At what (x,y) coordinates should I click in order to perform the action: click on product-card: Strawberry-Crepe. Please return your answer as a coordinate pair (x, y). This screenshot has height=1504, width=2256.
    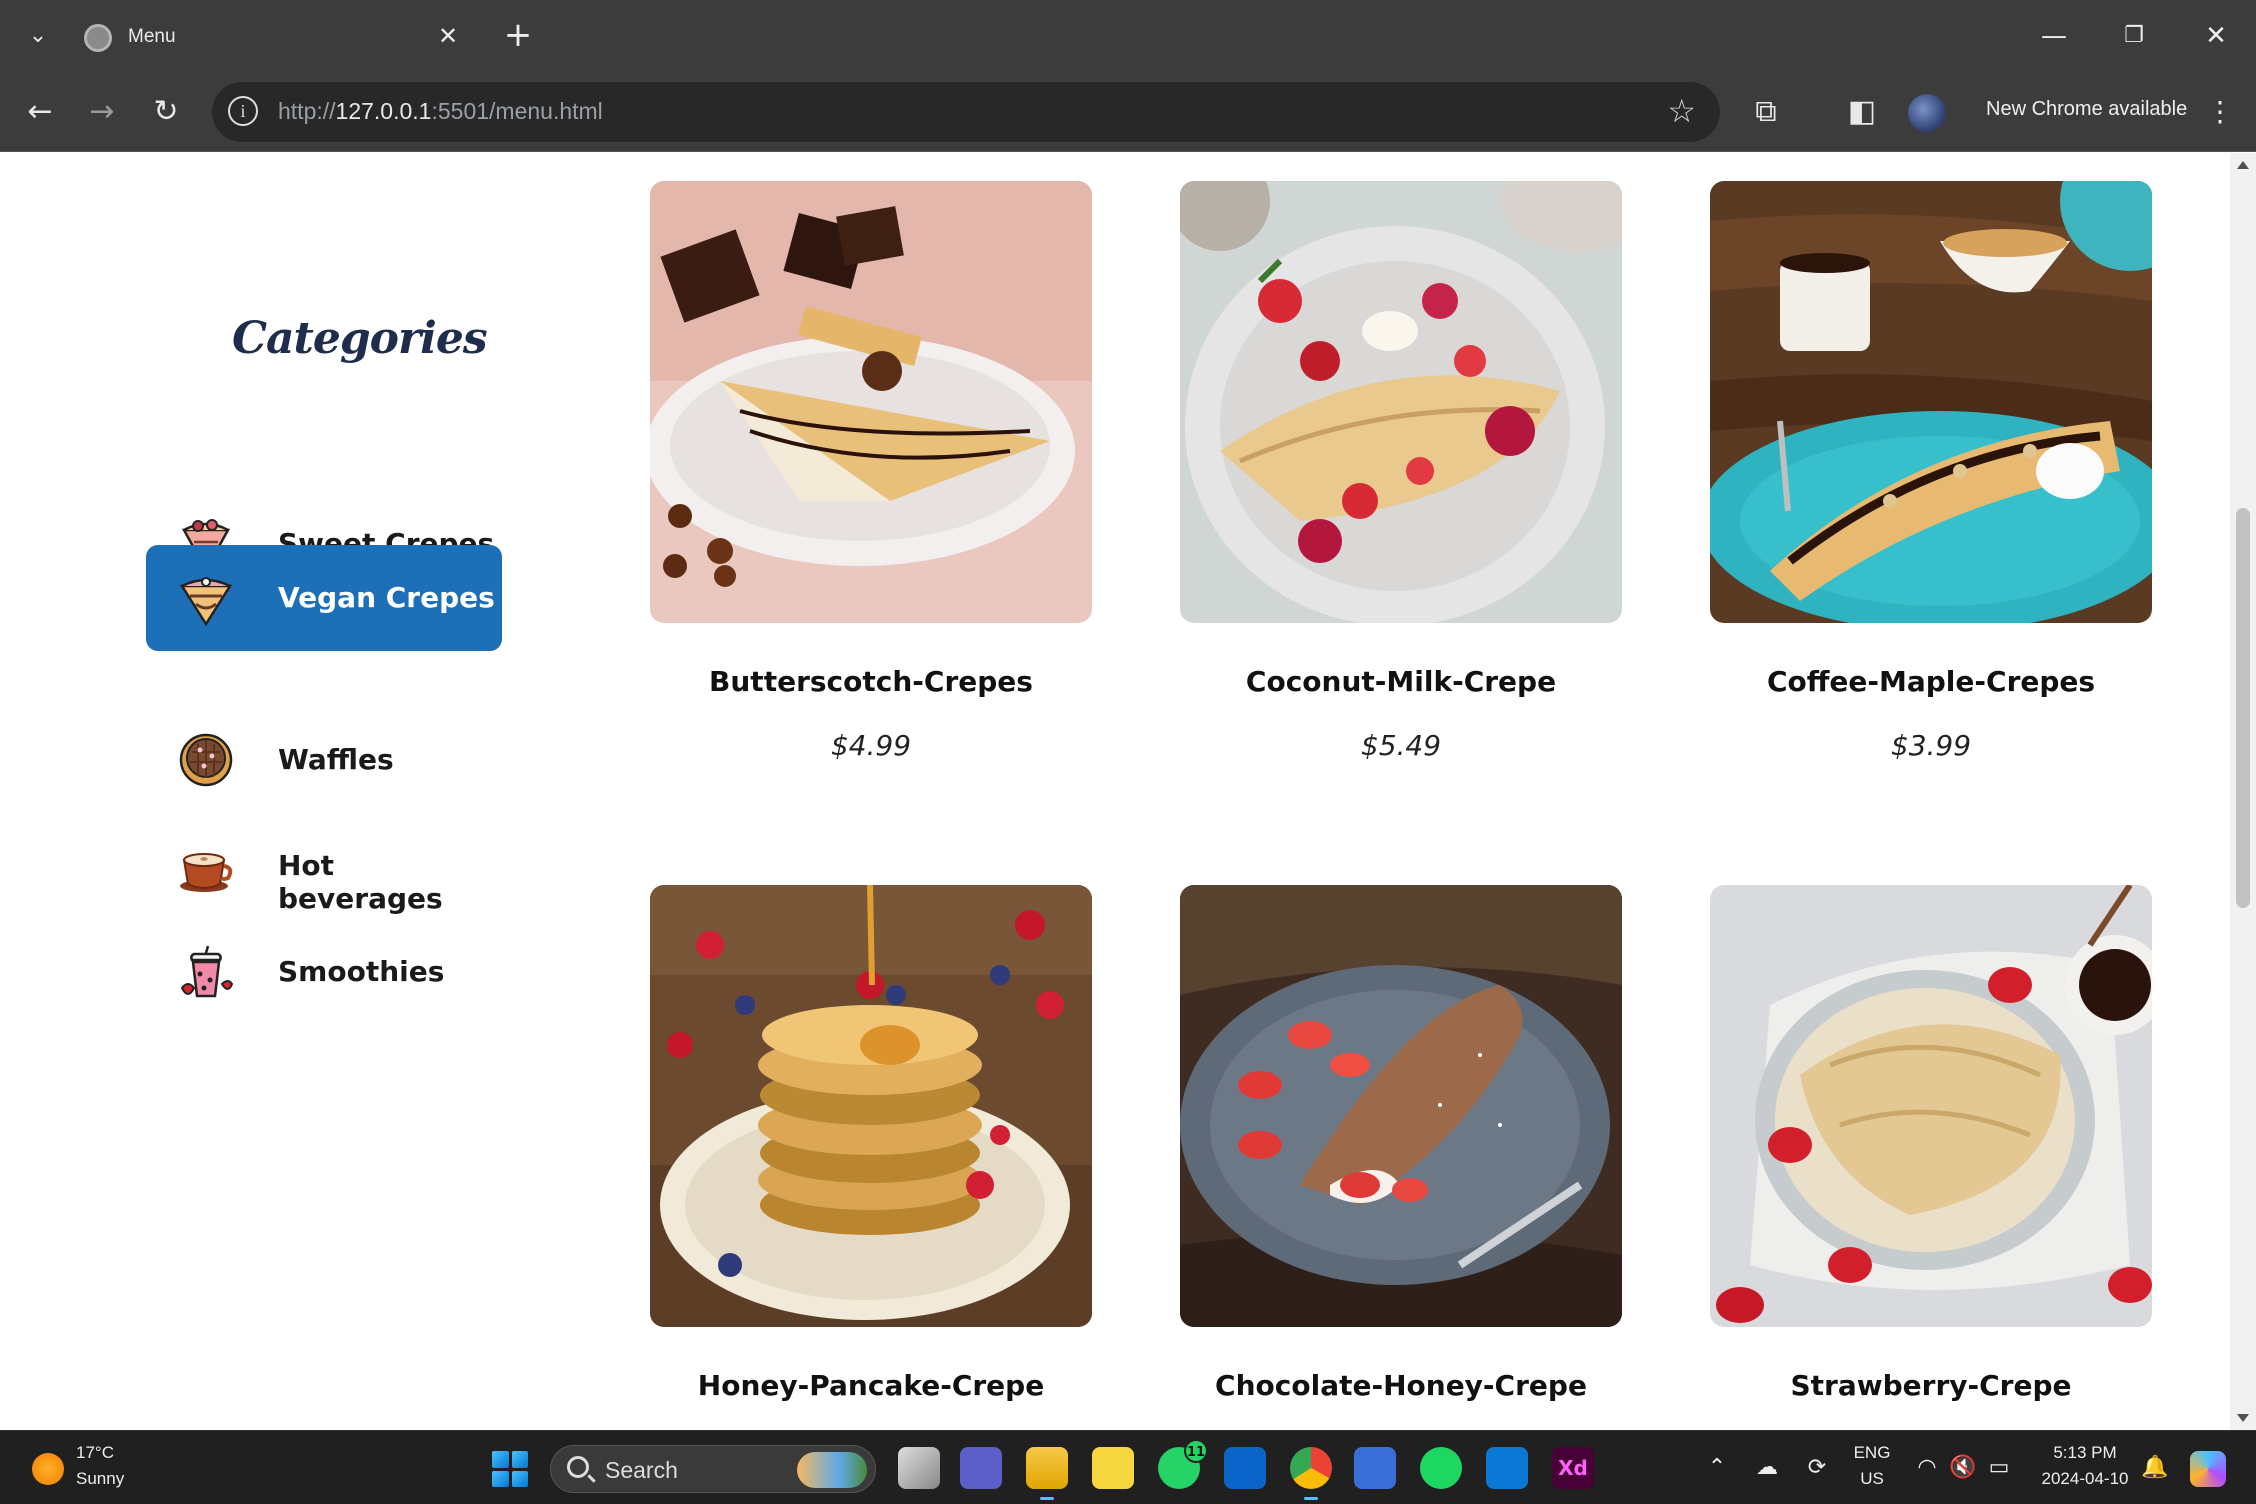
    Looking at the image, I should click on (1931, 1155).